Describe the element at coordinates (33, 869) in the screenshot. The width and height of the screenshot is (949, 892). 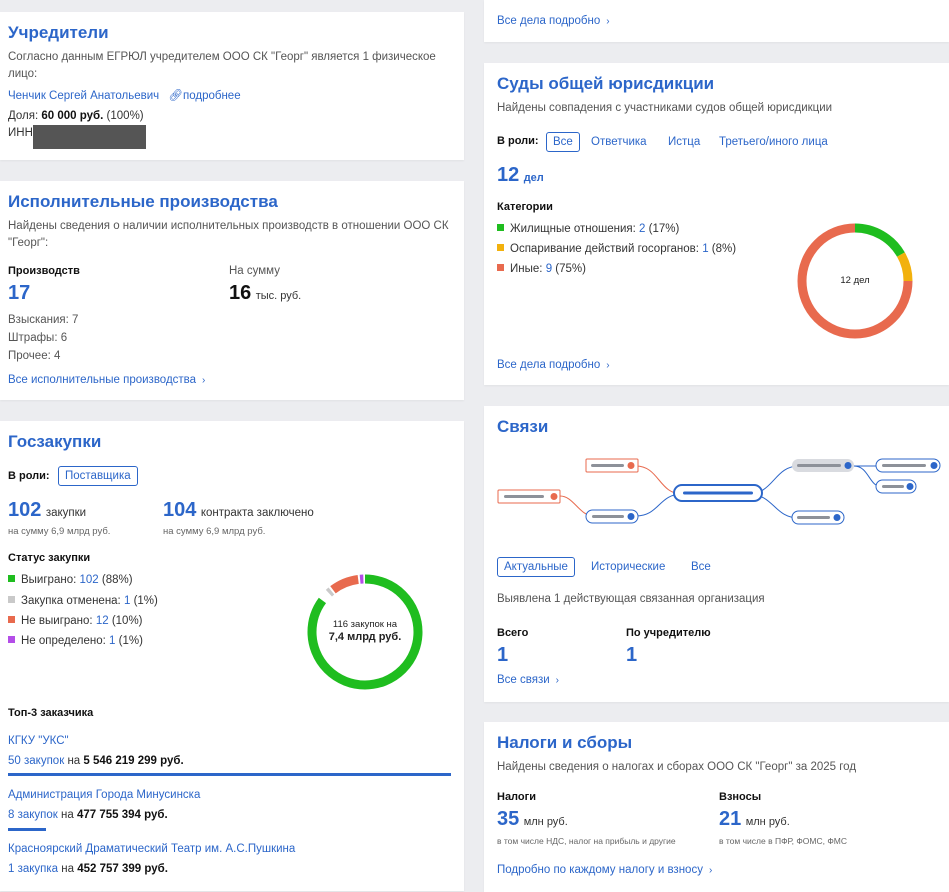
I see `top-customer-count: 1 закупка` at that location.